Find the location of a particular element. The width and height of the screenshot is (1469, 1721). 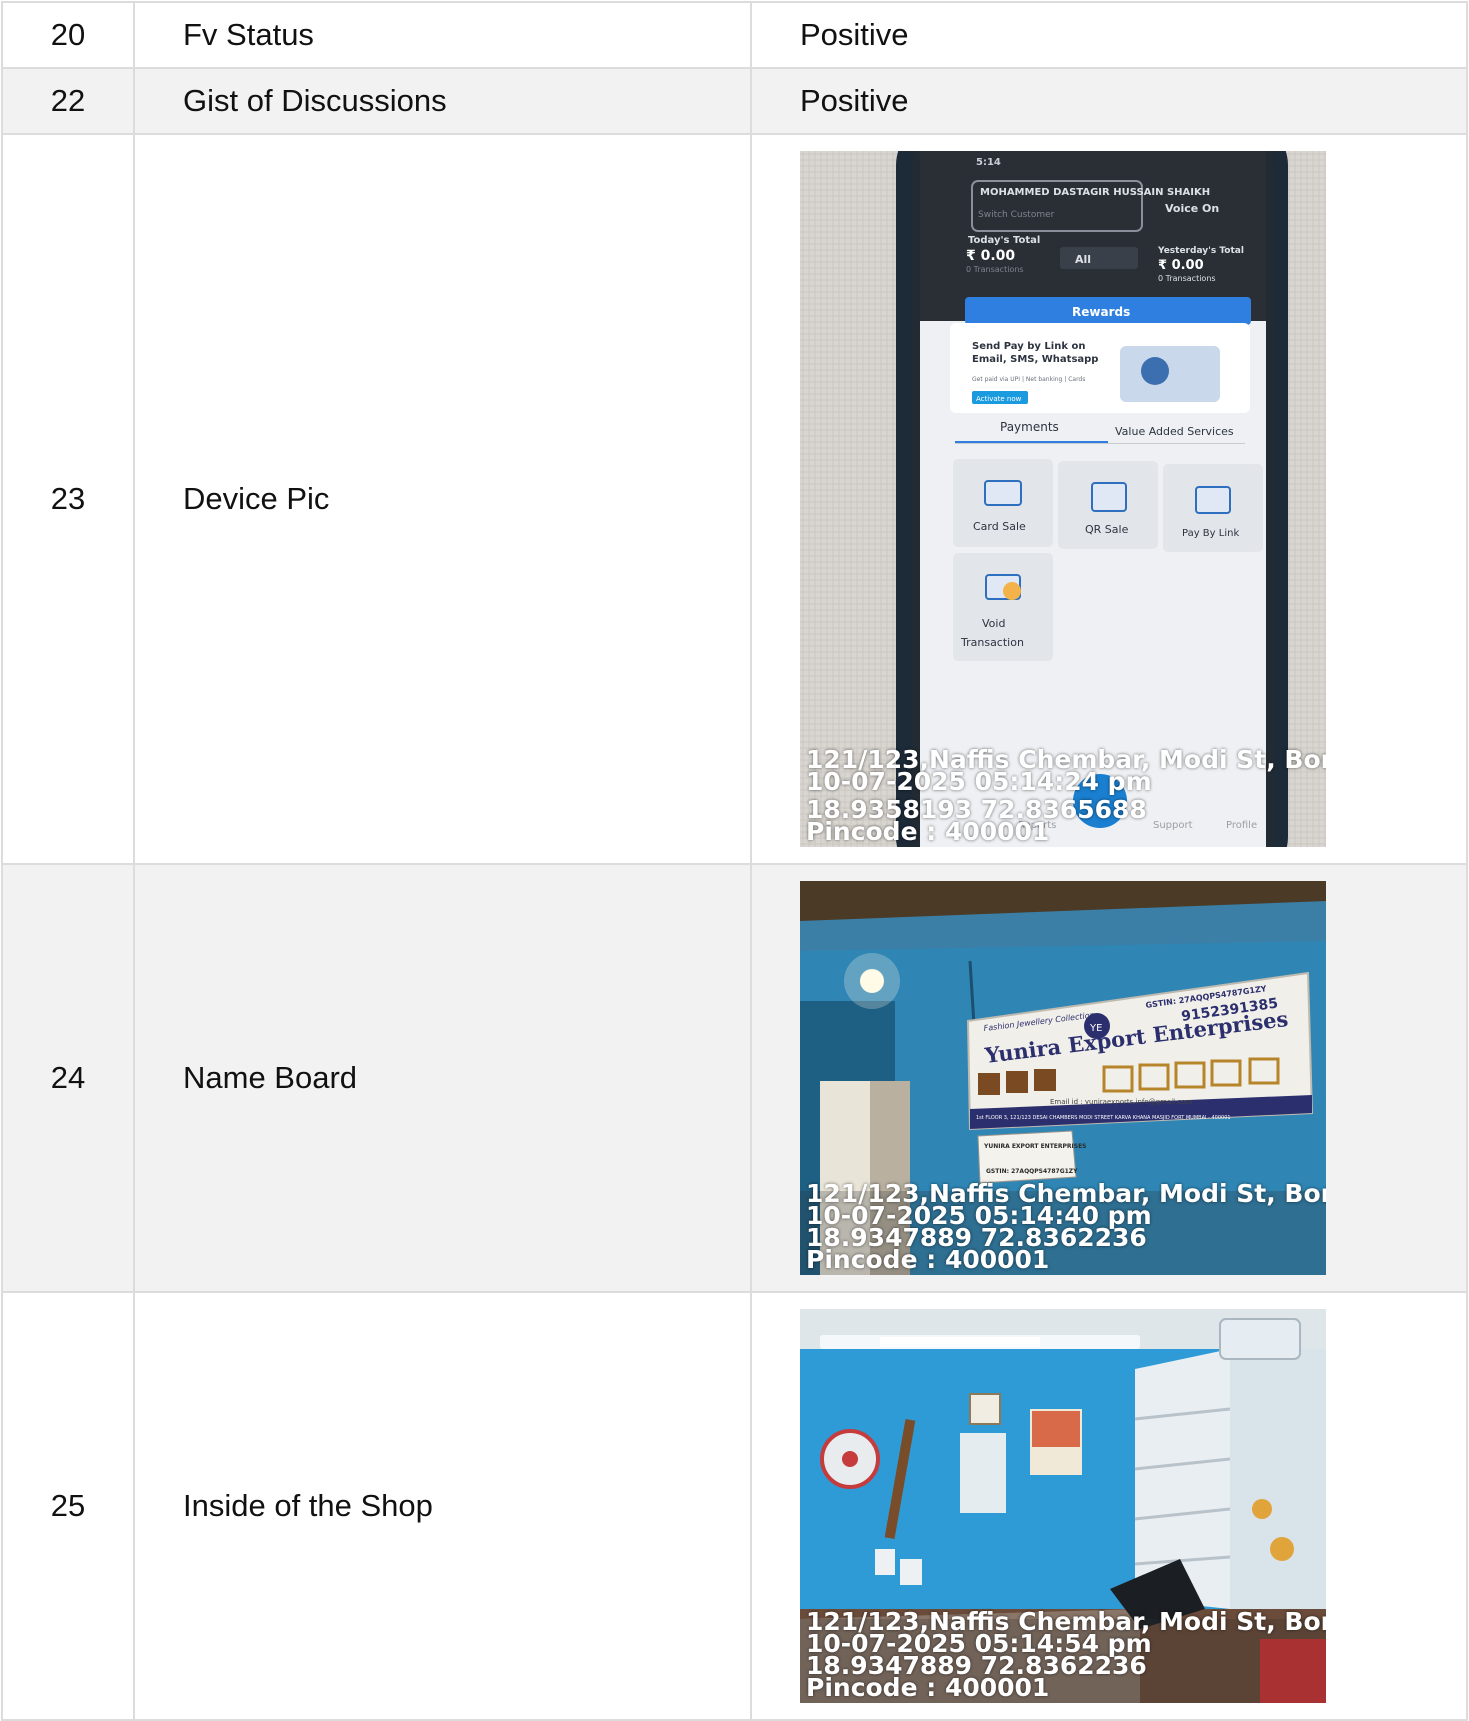

row-number: 22 is located at coordinates (68, 101).